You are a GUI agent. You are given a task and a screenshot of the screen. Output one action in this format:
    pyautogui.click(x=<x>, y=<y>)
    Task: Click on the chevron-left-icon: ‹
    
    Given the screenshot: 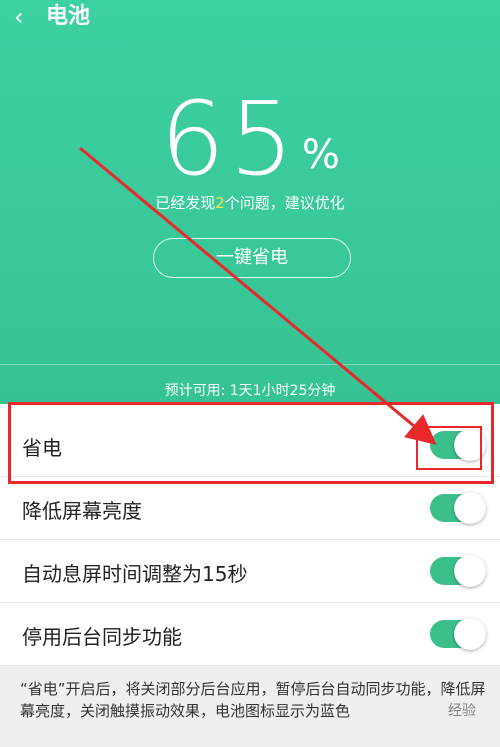 What is the action you would take?
    pyautogui.click(x=19, y=17)
    